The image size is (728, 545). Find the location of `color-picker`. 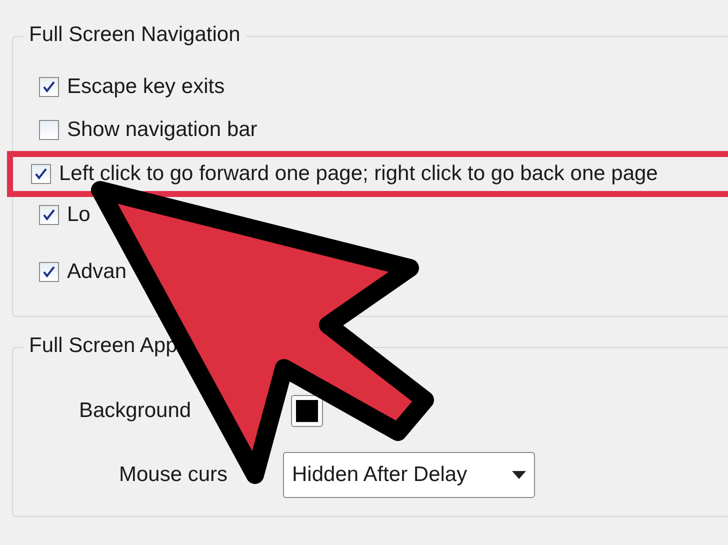

color-picker is located at coordinates (307, 411).